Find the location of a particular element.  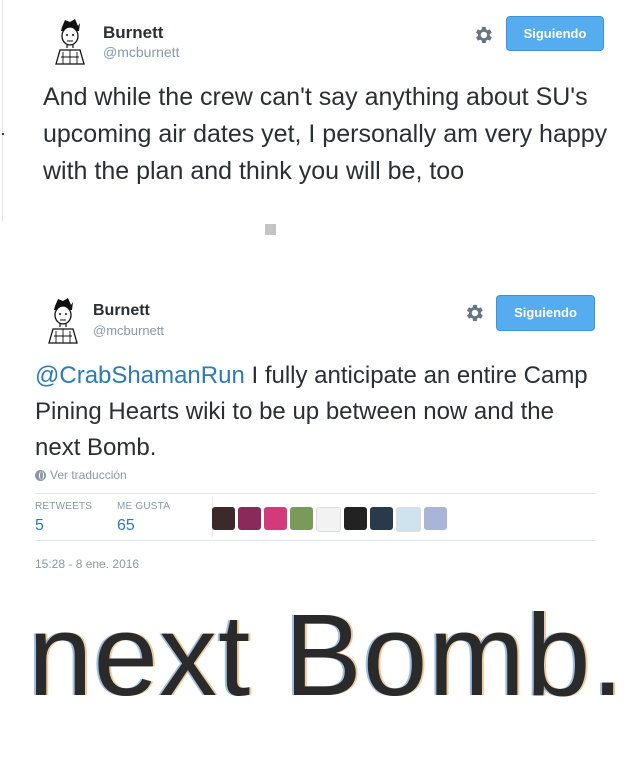

left-border-line is located at coordinates (2, 111).